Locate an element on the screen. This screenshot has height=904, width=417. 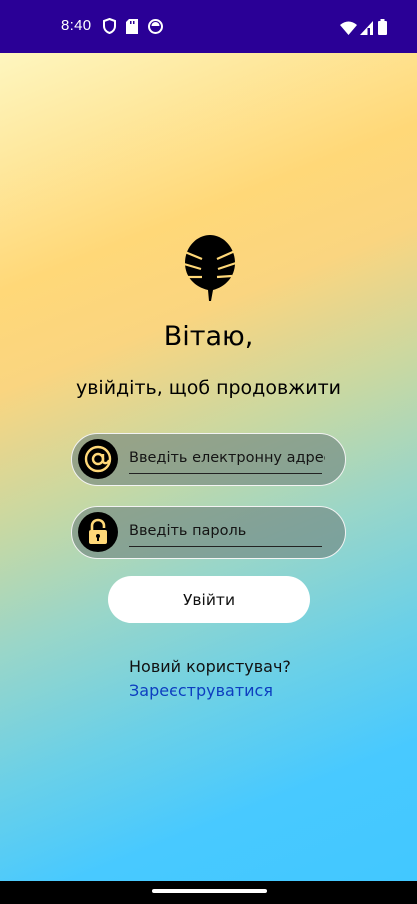
lock-icon is located at coordinates (98, 532).